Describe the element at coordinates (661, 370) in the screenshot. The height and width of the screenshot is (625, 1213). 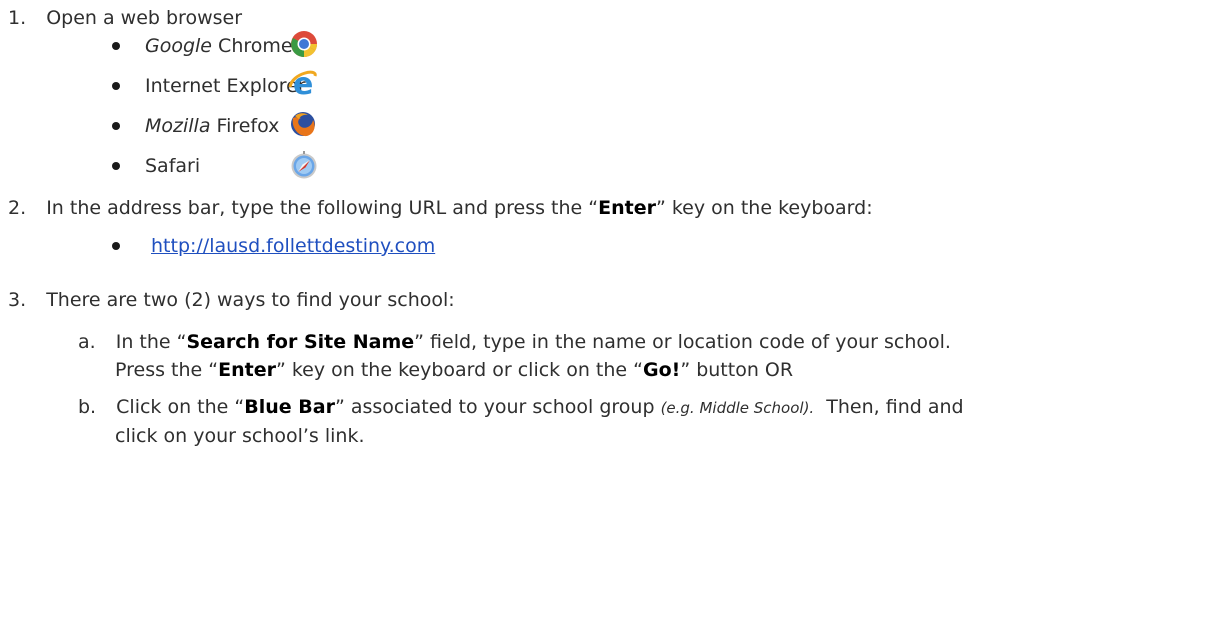
I see `go-button-label: Go!` at that location.